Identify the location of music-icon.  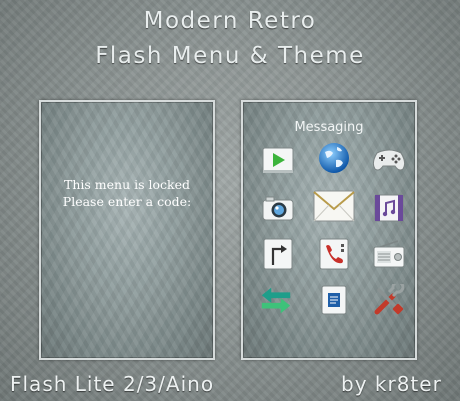
(389, 208).